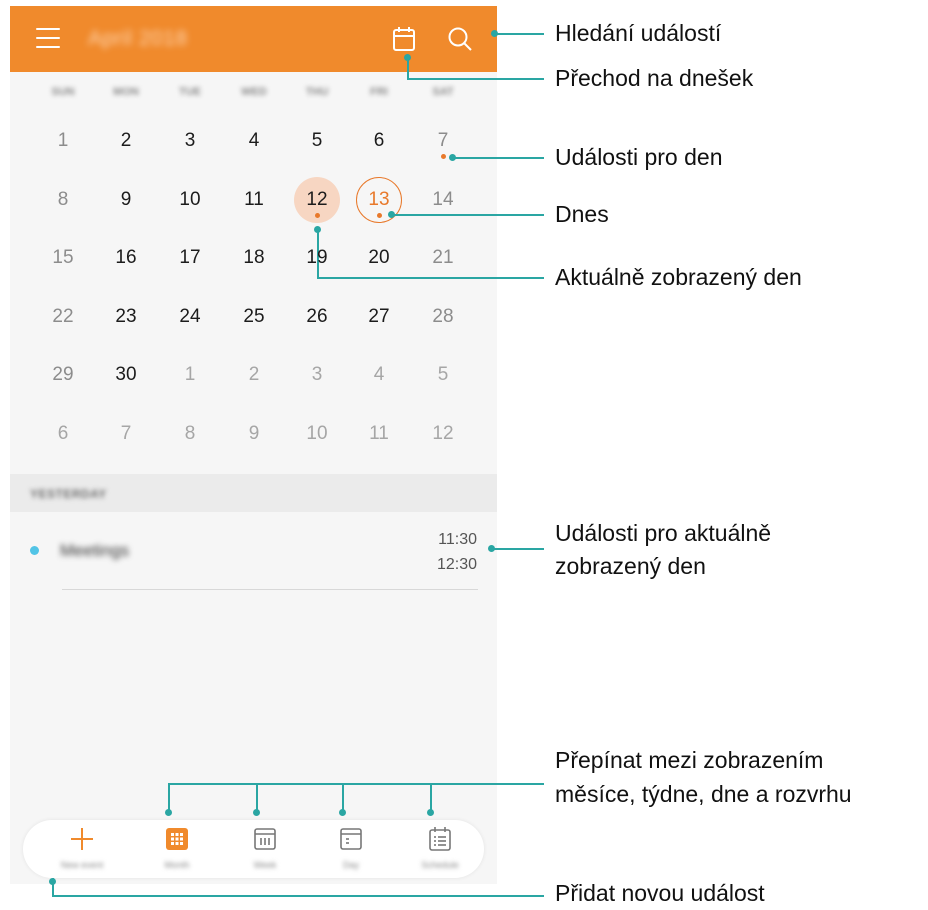  I want to click on weekday-label: THU, so click(317, 92).